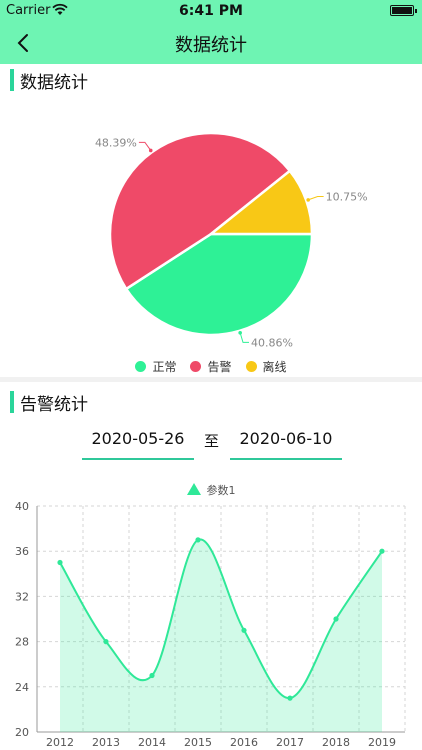 Image resolution: width=422 pixels, height=750 pixels. I want to click on page-title: 数据统计, so click(211, 45).